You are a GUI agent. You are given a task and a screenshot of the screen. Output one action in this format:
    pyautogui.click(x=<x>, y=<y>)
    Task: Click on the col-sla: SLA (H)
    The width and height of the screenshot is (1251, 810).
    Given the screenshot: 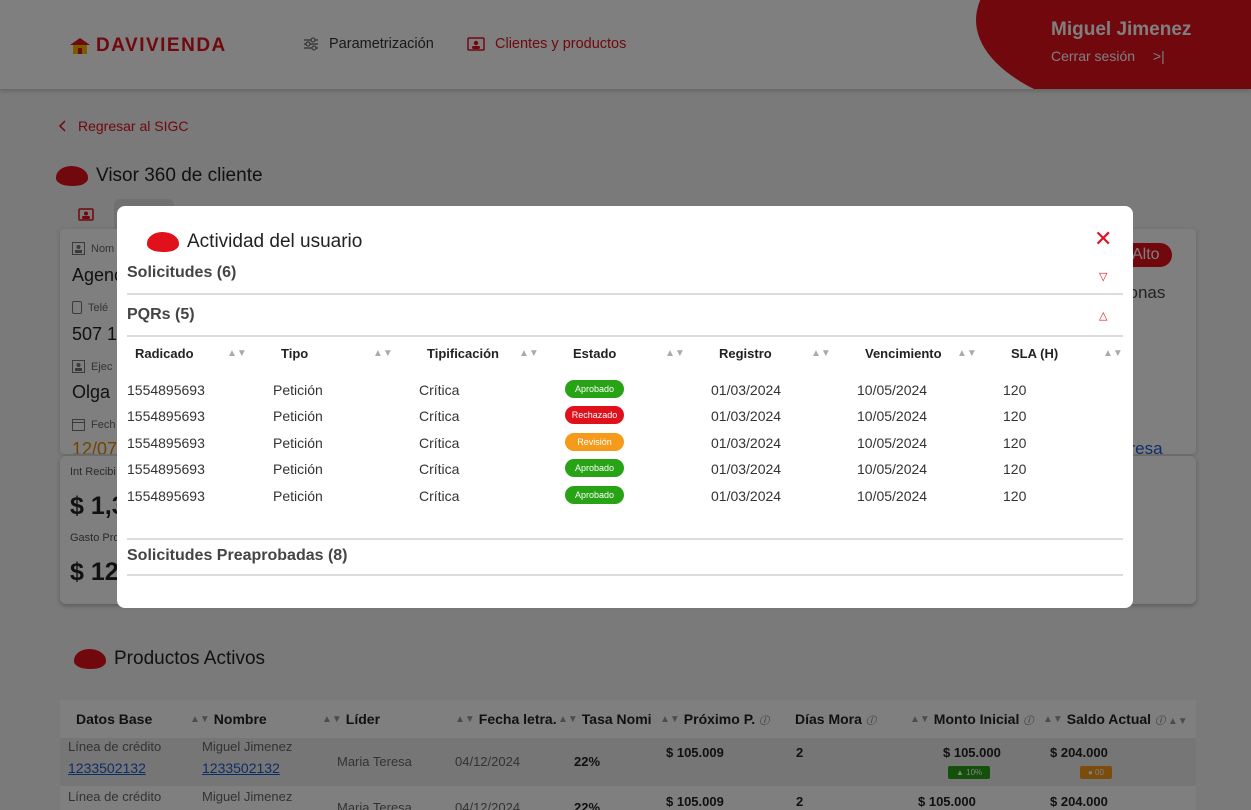 What is the action you would take?
    pyautogui.click(x=1034, y=353)
    